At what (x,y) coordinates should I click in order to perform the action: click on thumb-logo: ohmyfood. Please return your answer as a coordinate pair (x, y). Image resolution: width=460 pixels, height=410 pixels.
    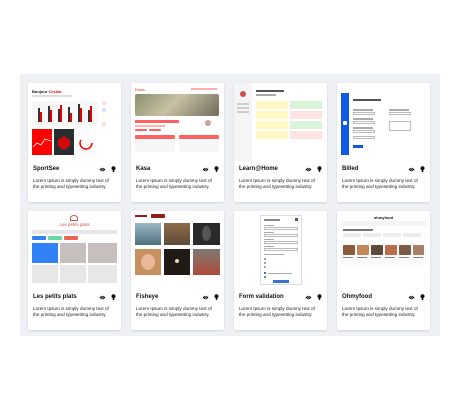
    Looking at the image, I should click on (383, 217).